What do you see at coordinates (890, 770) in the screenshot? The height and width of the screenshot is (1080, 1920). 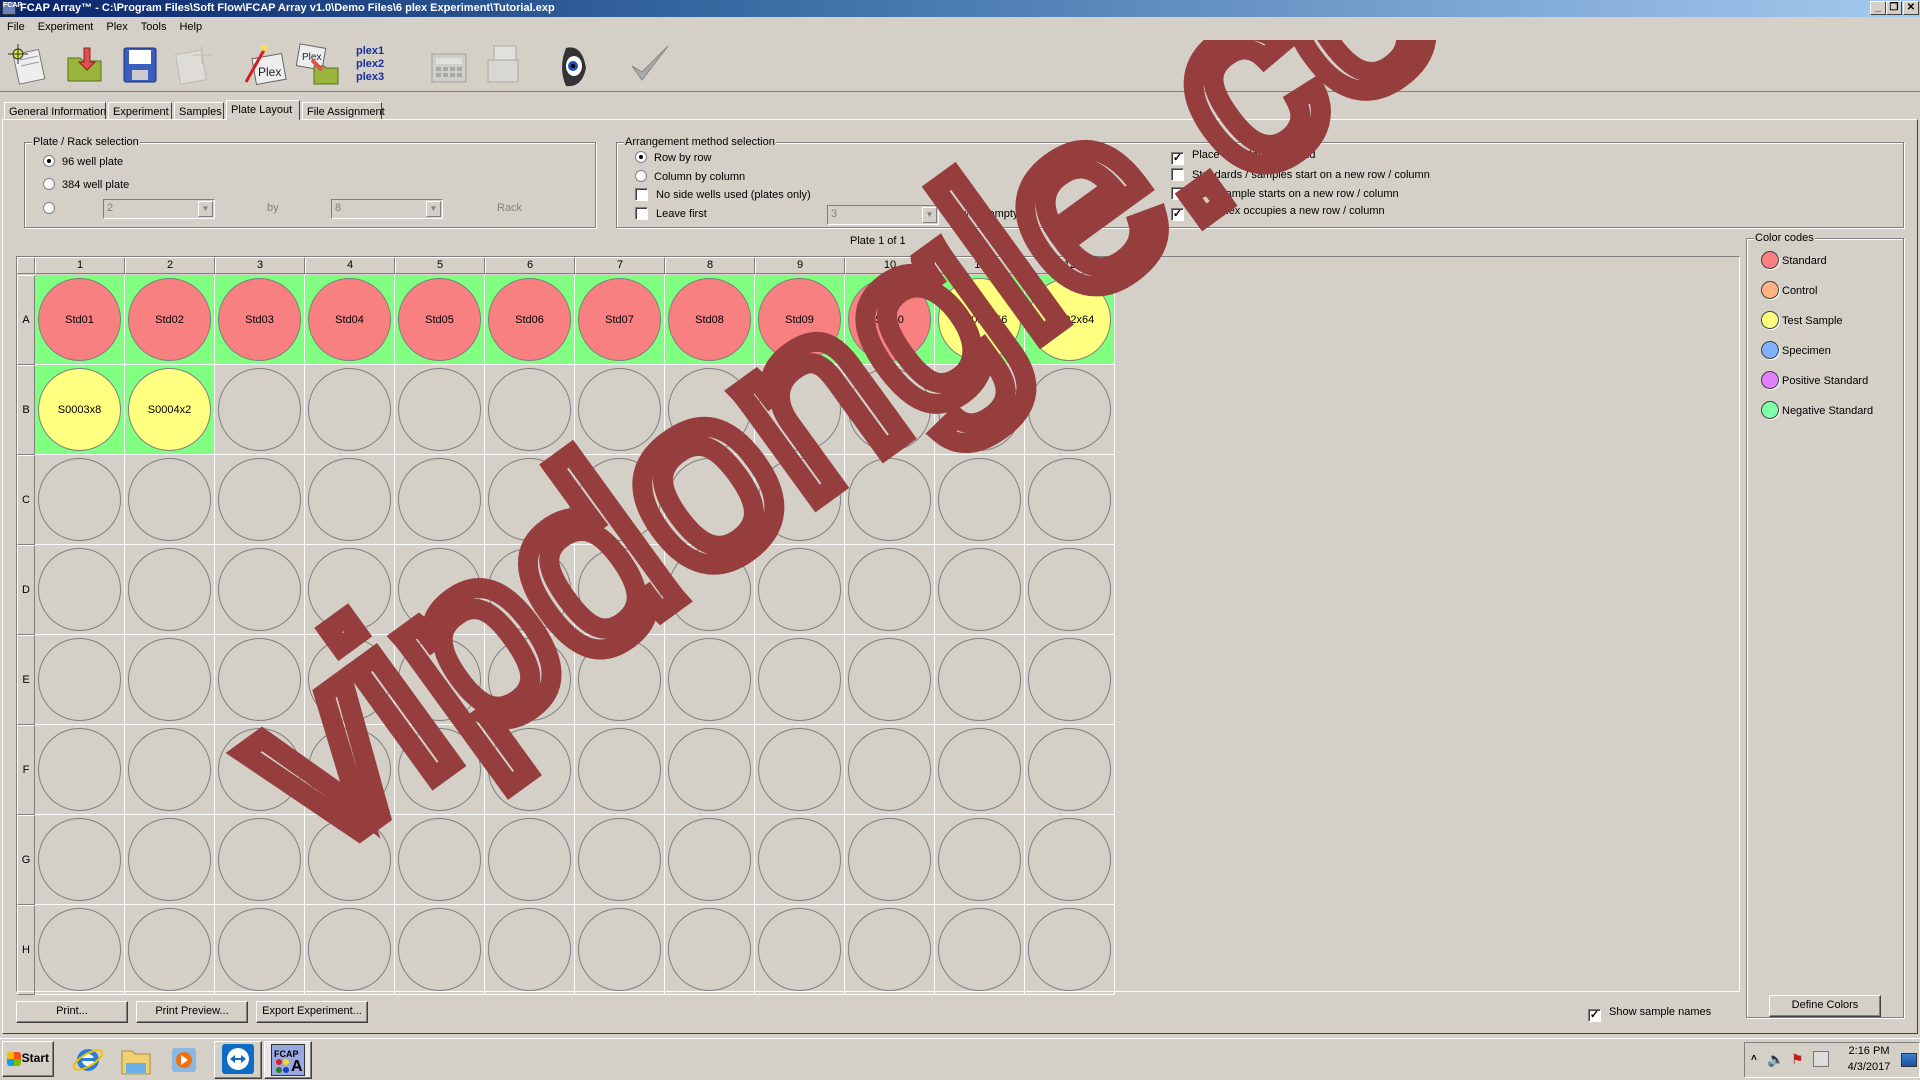 I see `well-cell-F10` at bounding box center [890, 770].